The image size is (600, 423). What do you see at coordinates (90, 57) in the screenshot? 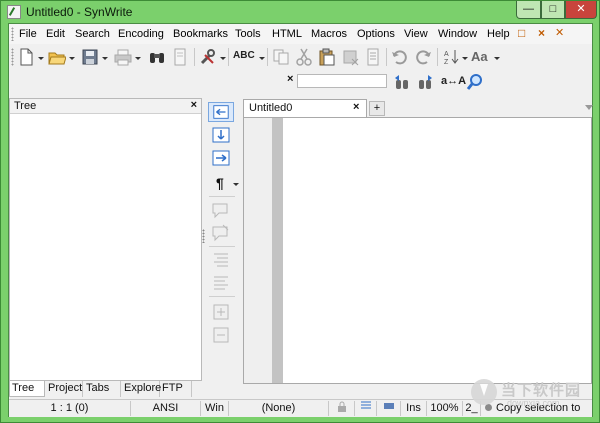
I see `save-icon` at bounding box center [90, 57].